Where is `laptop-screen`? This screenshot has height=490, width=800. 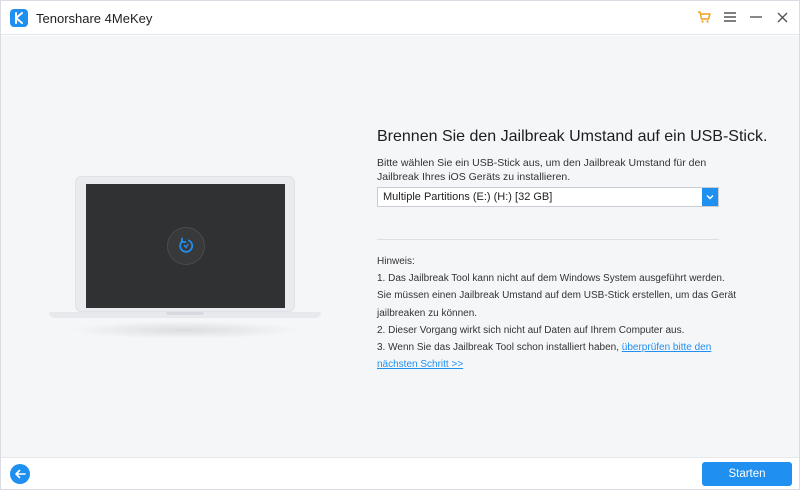
laptop-screen is located at coordinates (185, 246).